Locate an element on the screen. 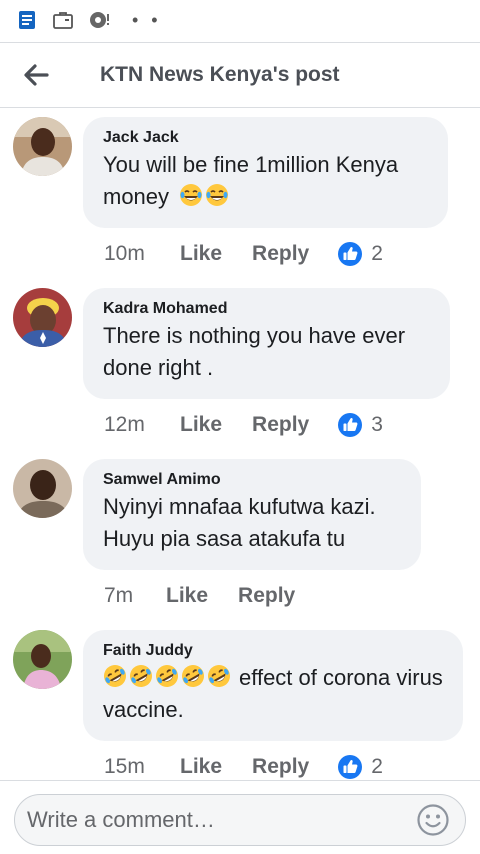 This screenshot has height=854, width=480. comment-time: 7m is located at coordinates (119, 595).